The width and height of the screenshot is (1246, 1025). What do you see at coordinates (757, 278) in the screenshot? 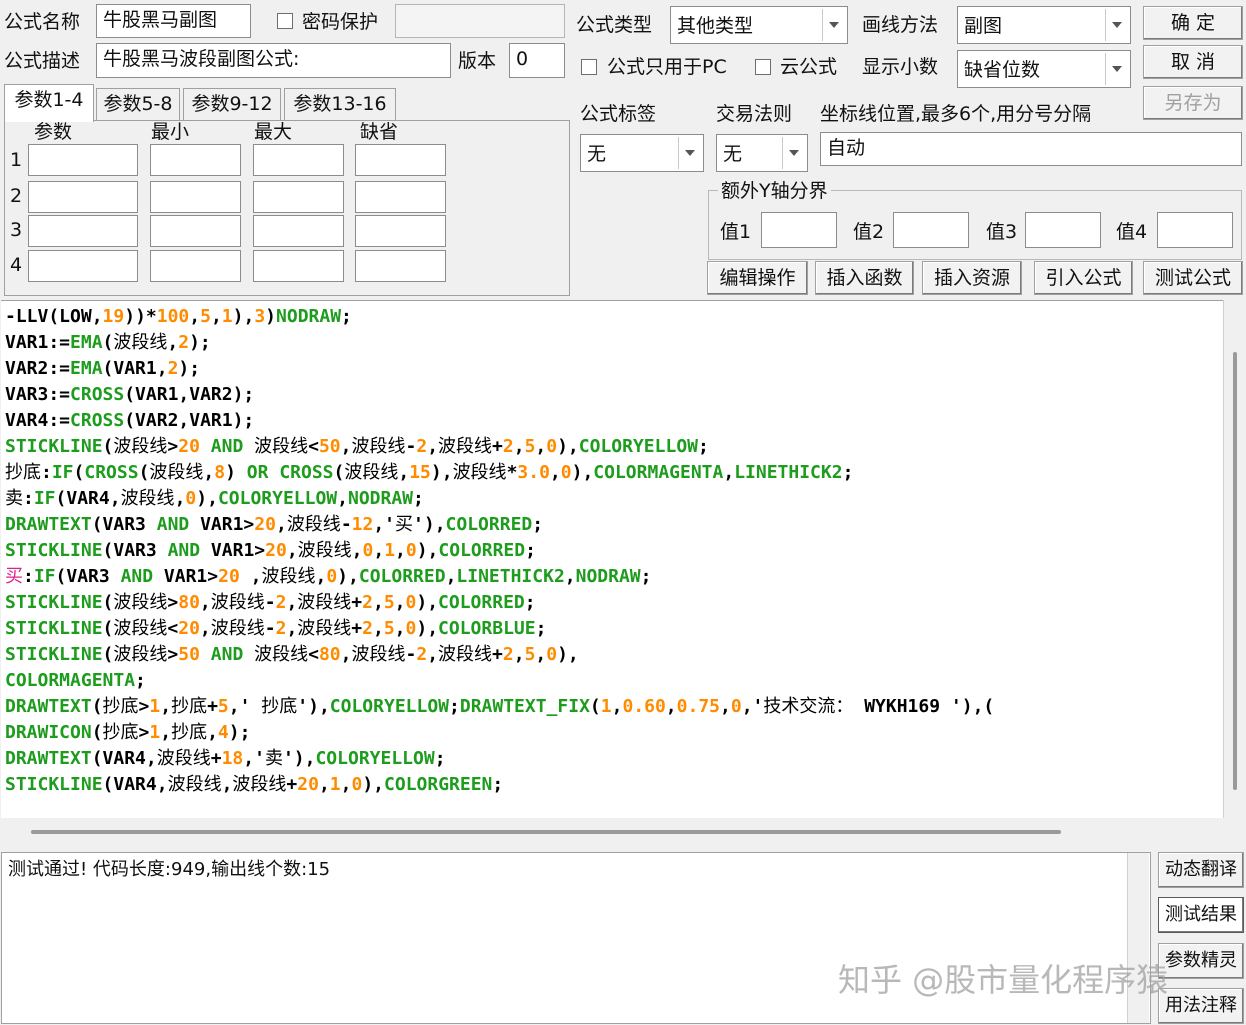
I see `edit-operation-button: 编辑操作` at bounding box center [757, 278].